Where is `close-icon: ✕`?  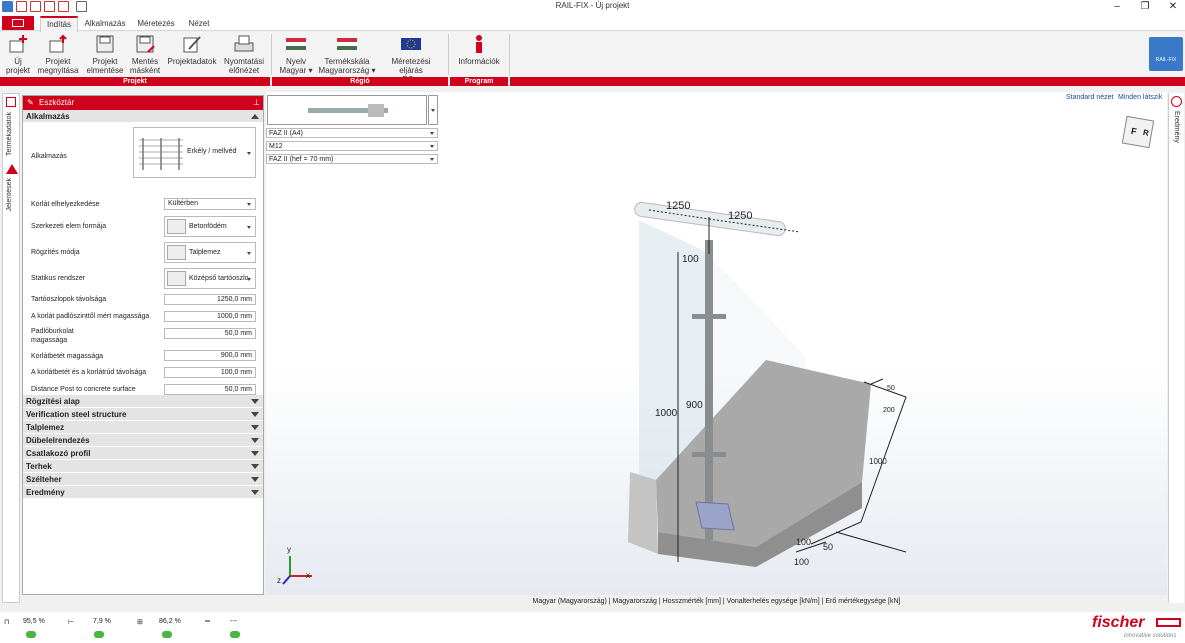 close-icon: ✕ is located at coordinates (1172, 7).